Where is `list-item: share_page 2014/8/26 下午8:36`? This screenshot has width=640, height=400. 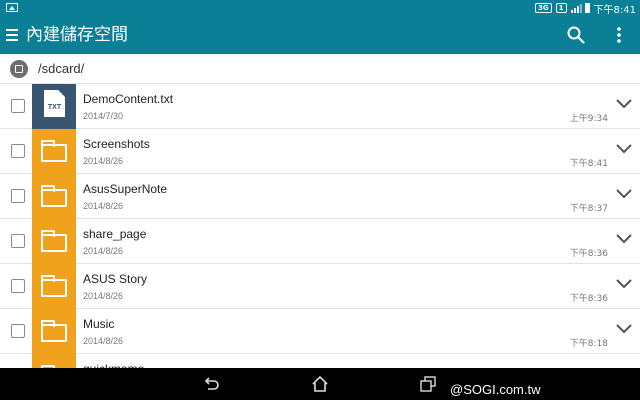 list-item: share_page 2014/8/26 下午8:36 is located at coordinates (320, 241).